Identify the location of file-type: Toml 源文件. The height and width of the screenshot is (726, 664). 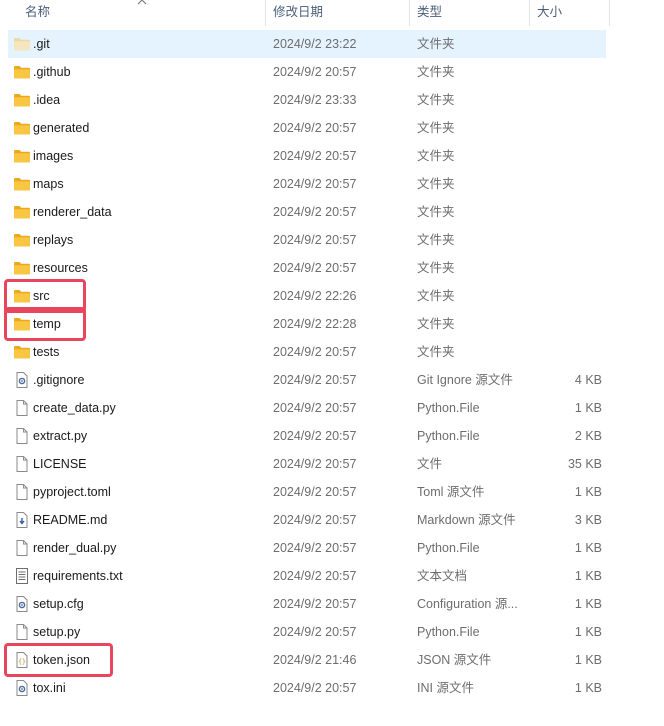
(451, 492).